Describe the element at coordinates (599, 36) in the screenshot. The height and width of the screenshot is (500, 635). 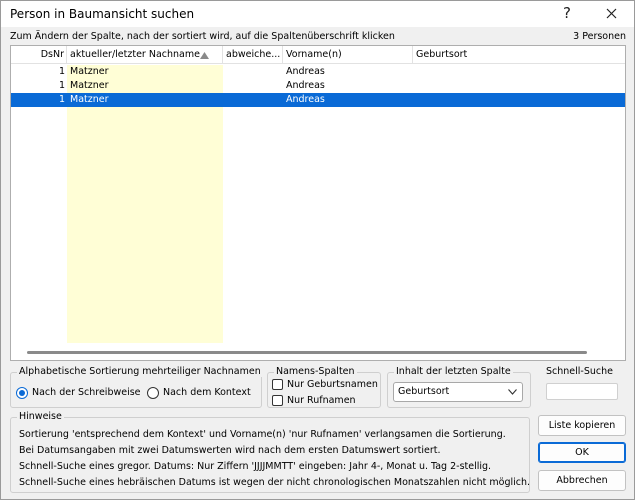
I see `person-count: 3 Personen` at that location.